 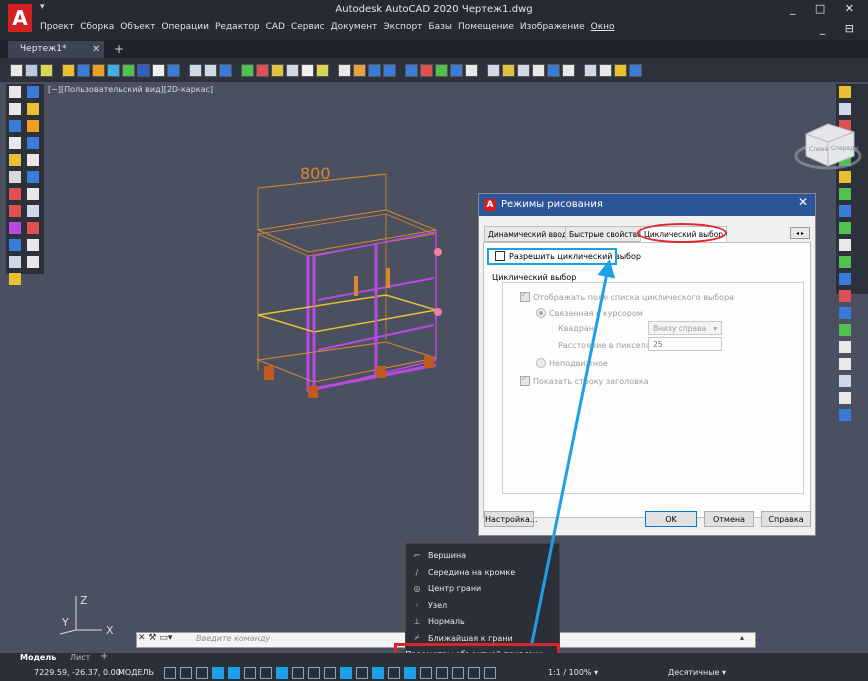 I want to click on help-button: Справка, so click(x=786, y=519).